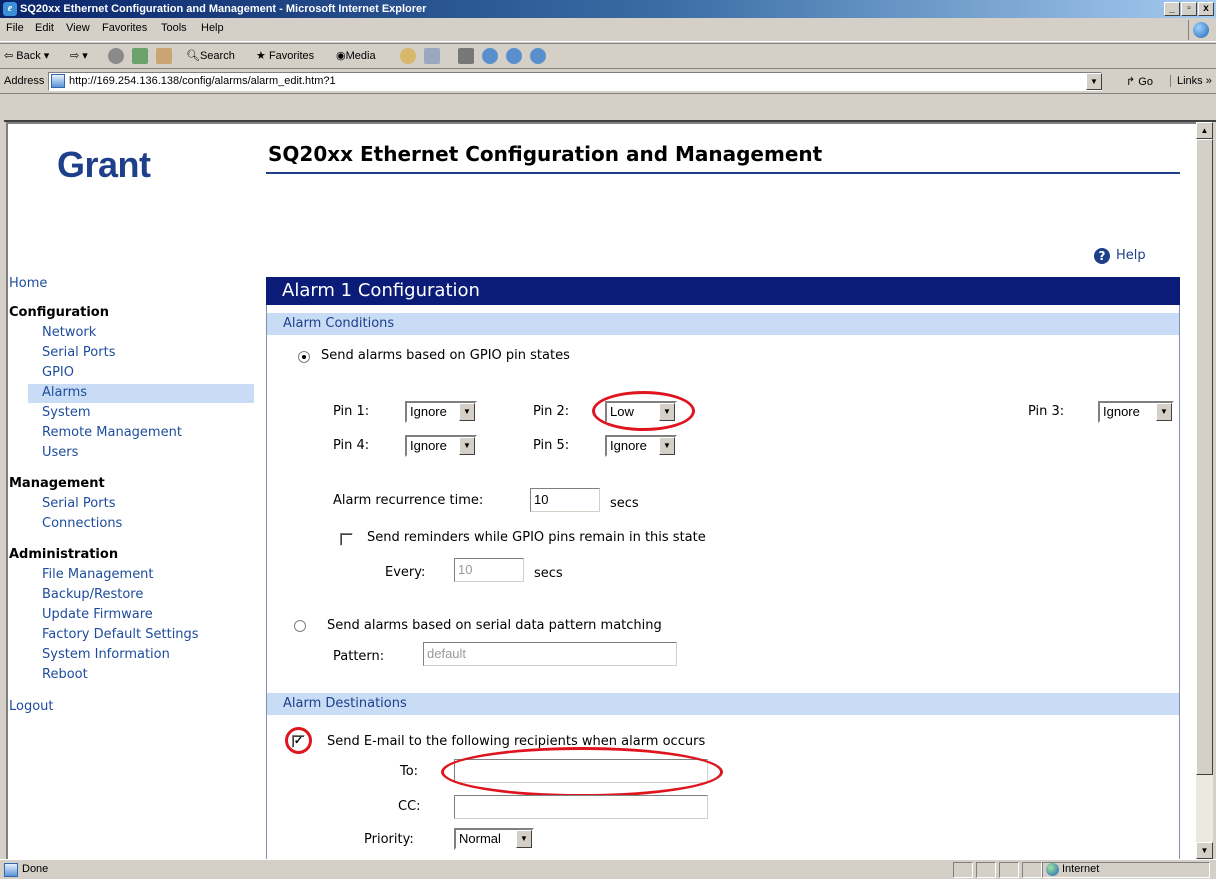 This screenshot has width=1216, height=879. Describe the element at coordinates (92, 594) in the screenshot. I see `nav-backup-restore: Backup/Restore` at that location.